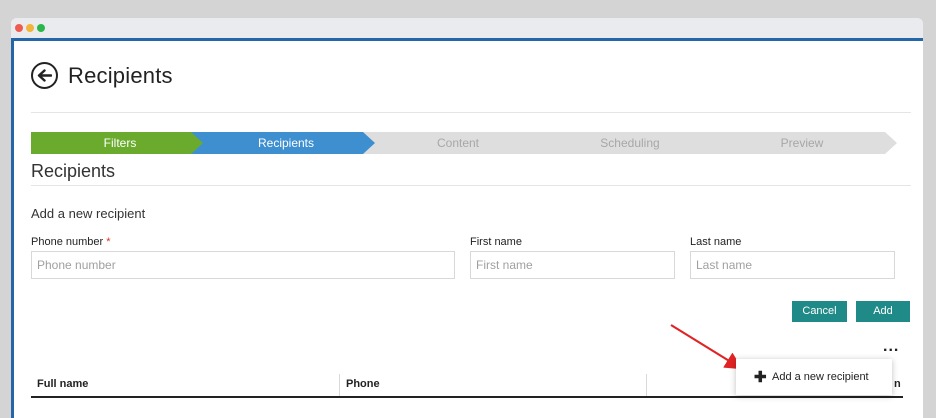 The height and width of the screenshot is (418, 936). I want to click on plus-icon: ✚, so click(760, 377).